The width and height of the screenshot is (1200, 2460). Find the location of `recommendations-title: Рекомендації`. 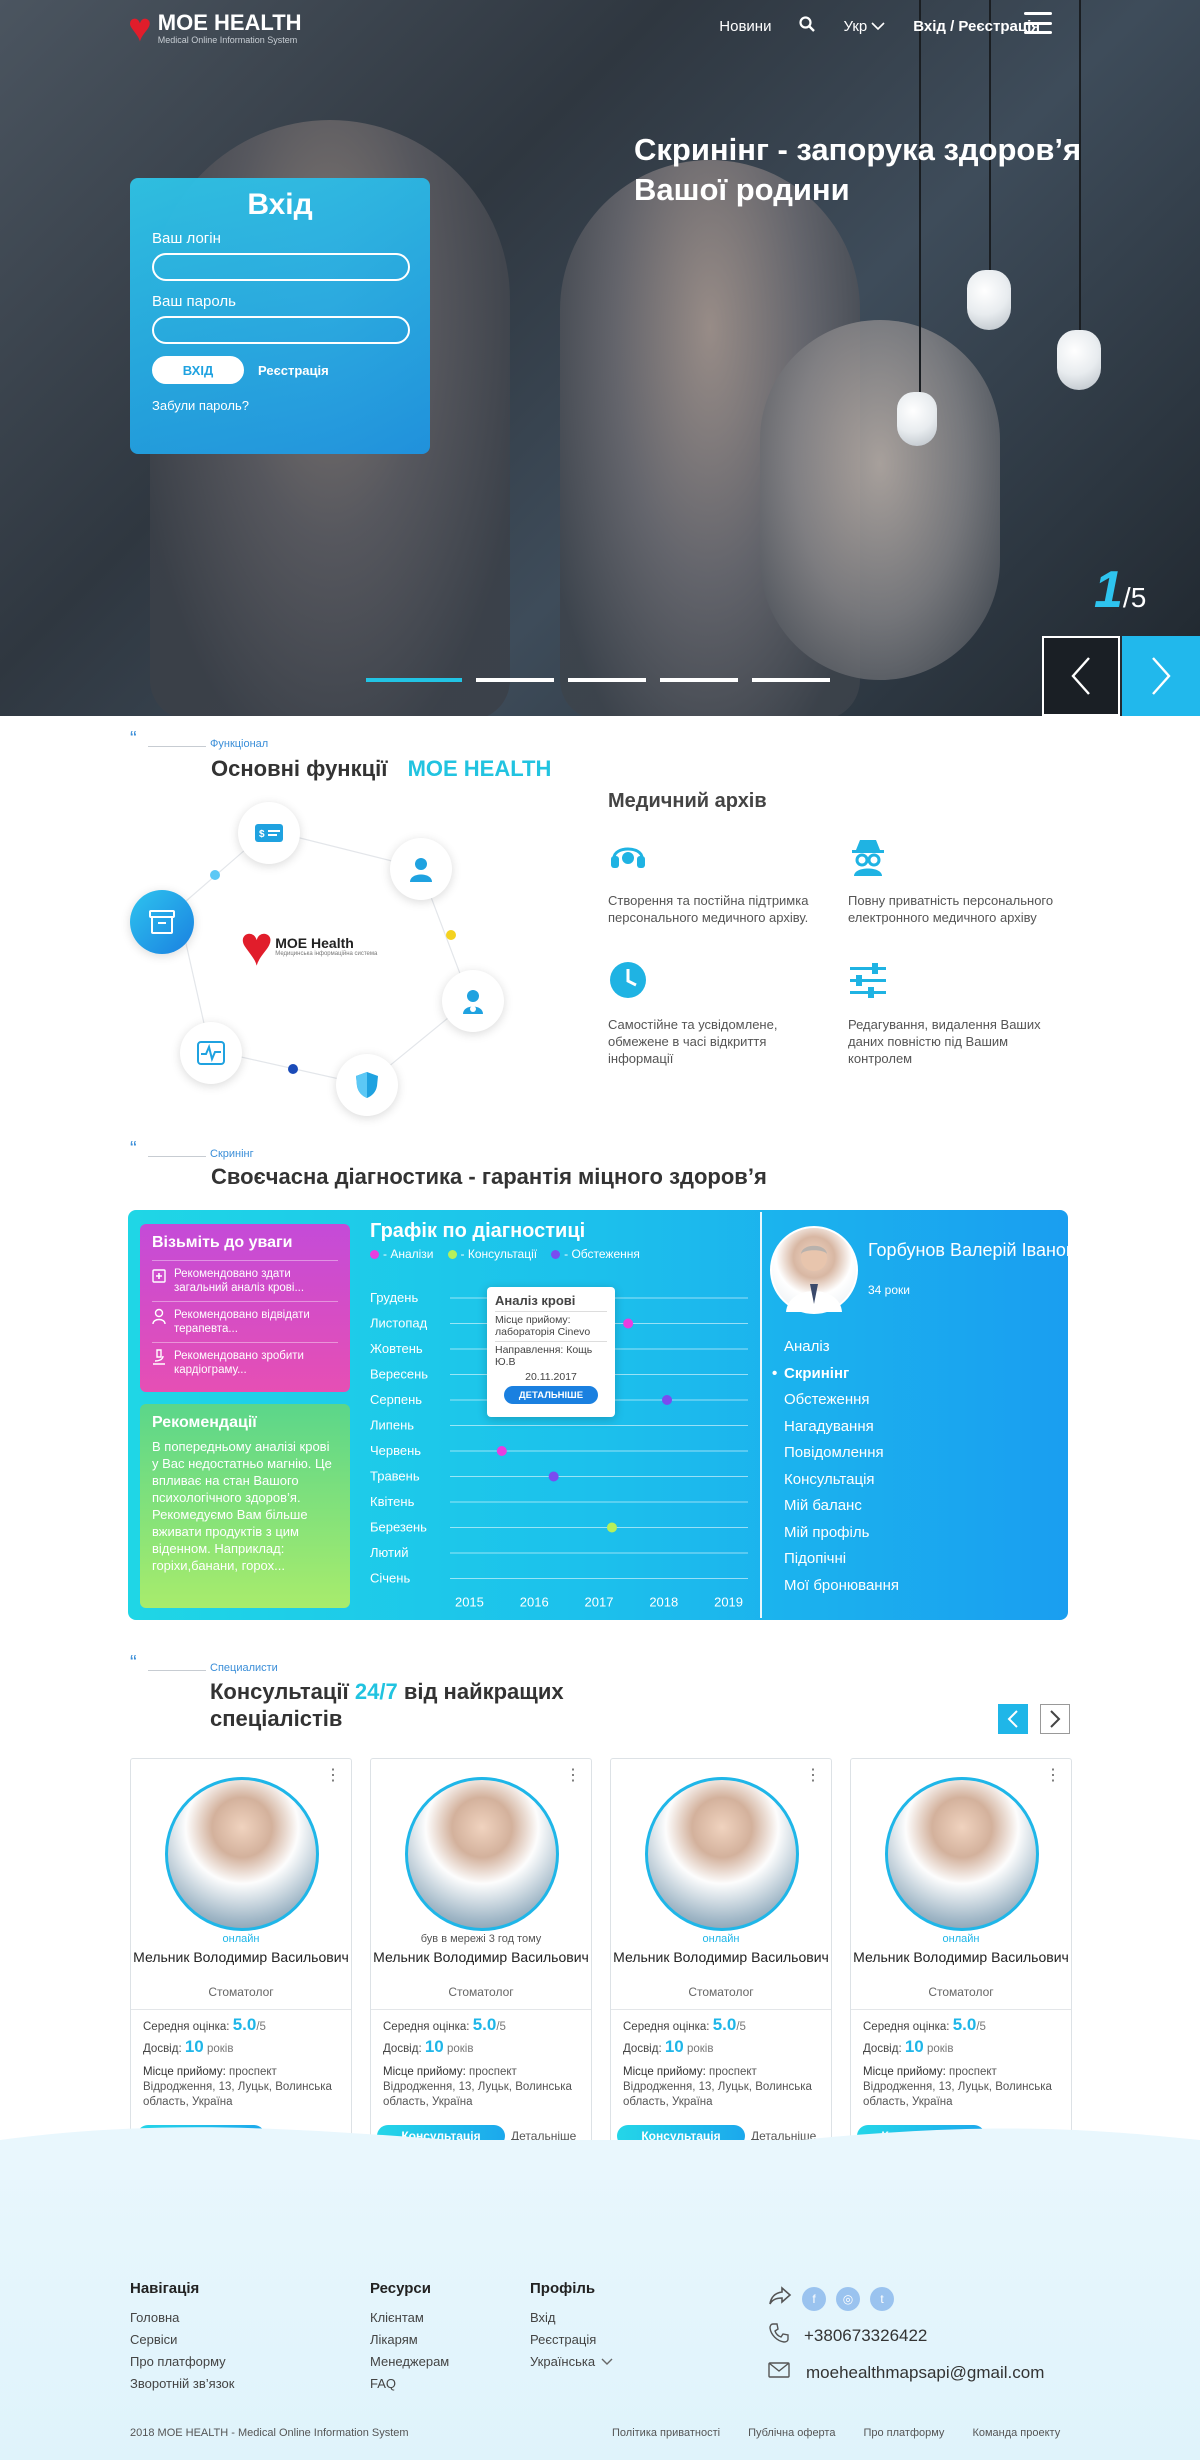

recommendations-title: Рекомендації is located at coordinates (204, 1422).